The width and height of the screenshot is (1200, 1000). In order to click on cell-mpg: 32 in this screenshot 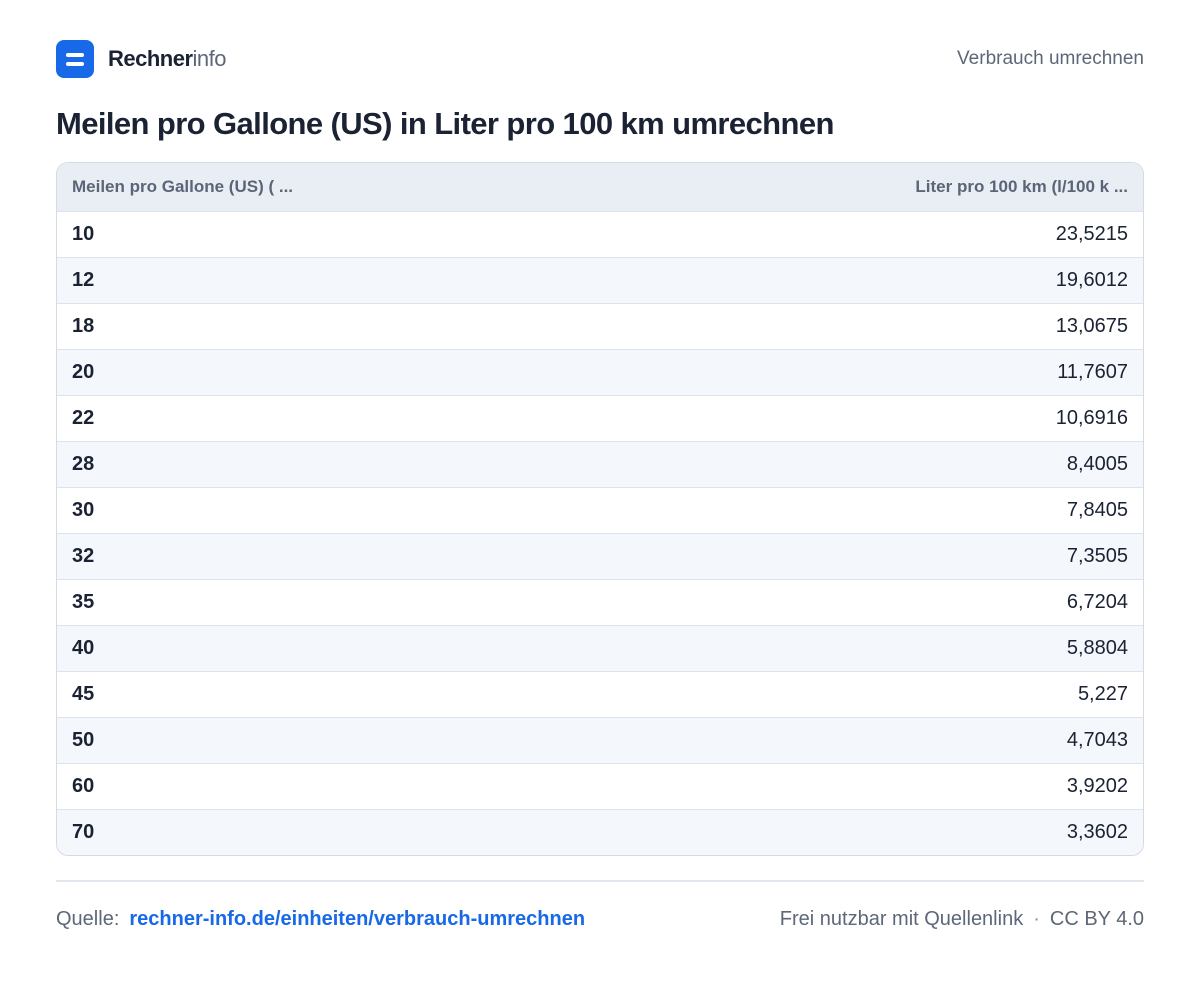, I will do `click(83, 555)`.